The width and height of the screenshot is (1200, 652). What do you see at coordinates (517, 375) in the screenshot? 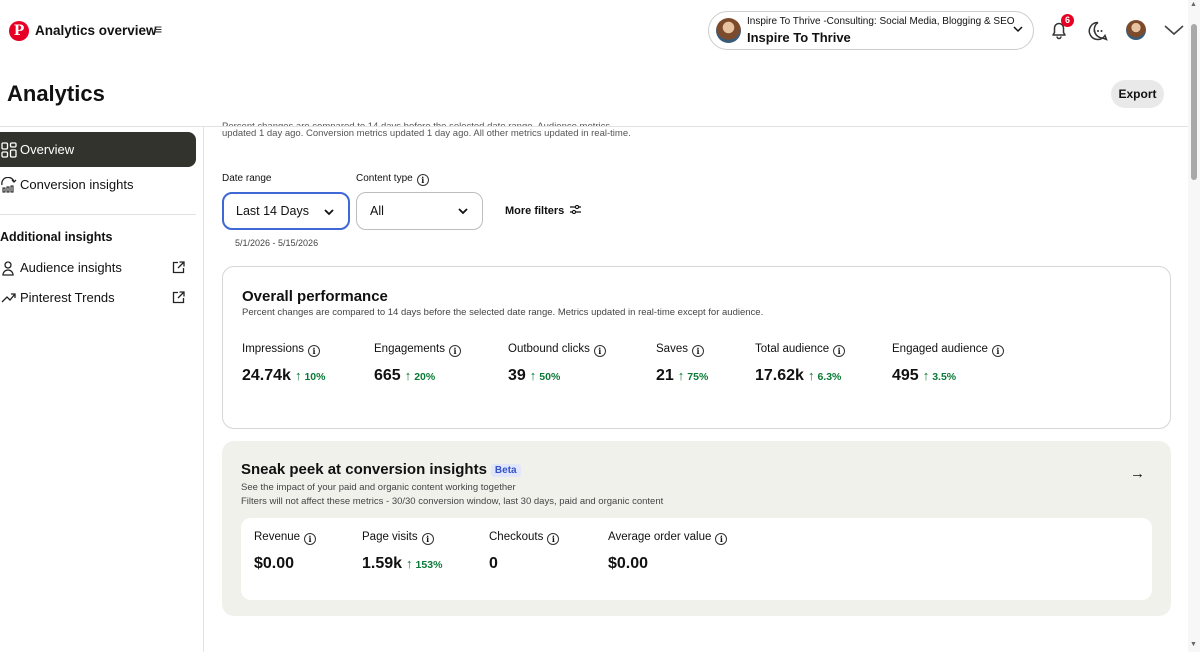
I see `metric-value: 39` at bounding box center [517, 375].